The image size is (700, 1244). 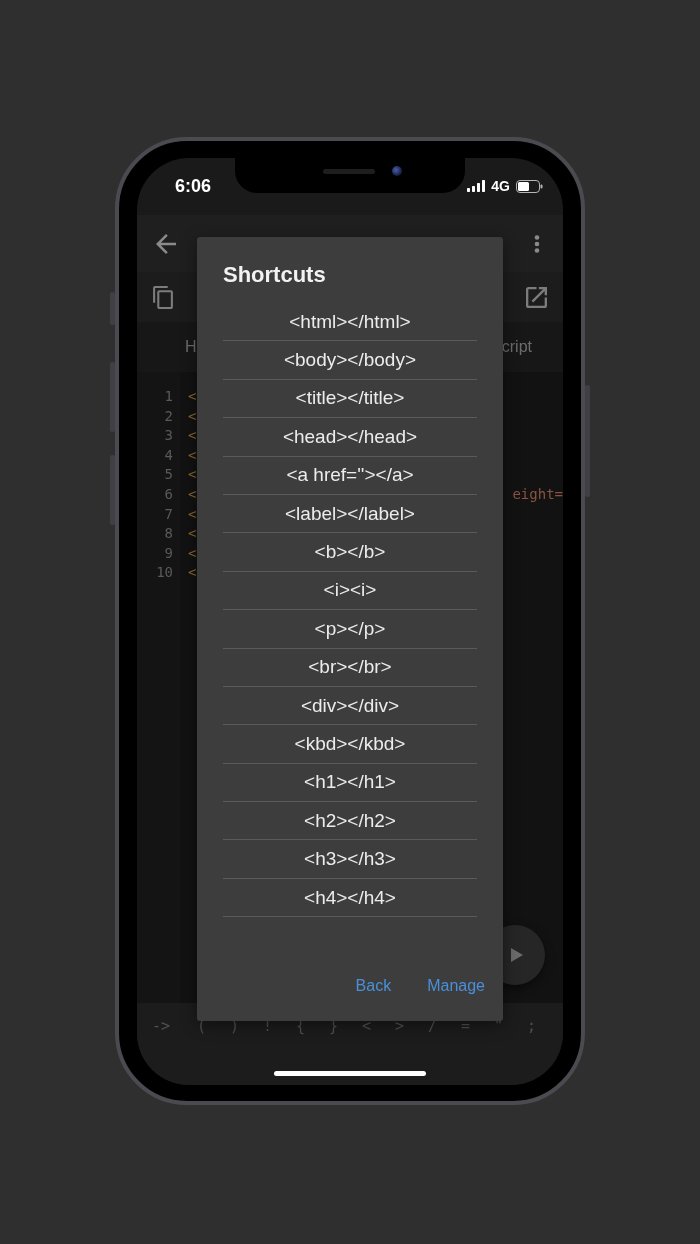 I want to click on shortcut-item: <head></head>, so click(x=350, y=437).